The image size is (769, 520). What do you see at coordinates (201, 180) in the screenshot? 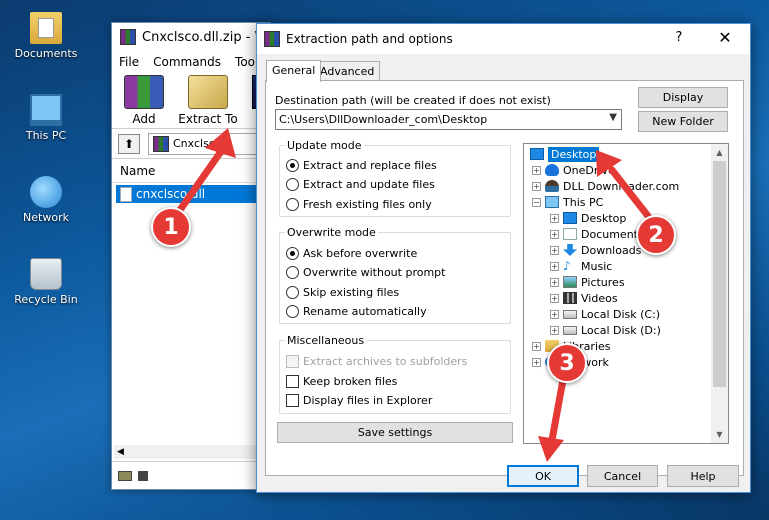
I see `arrow-1-shaft` at bounding box center [201, 180].